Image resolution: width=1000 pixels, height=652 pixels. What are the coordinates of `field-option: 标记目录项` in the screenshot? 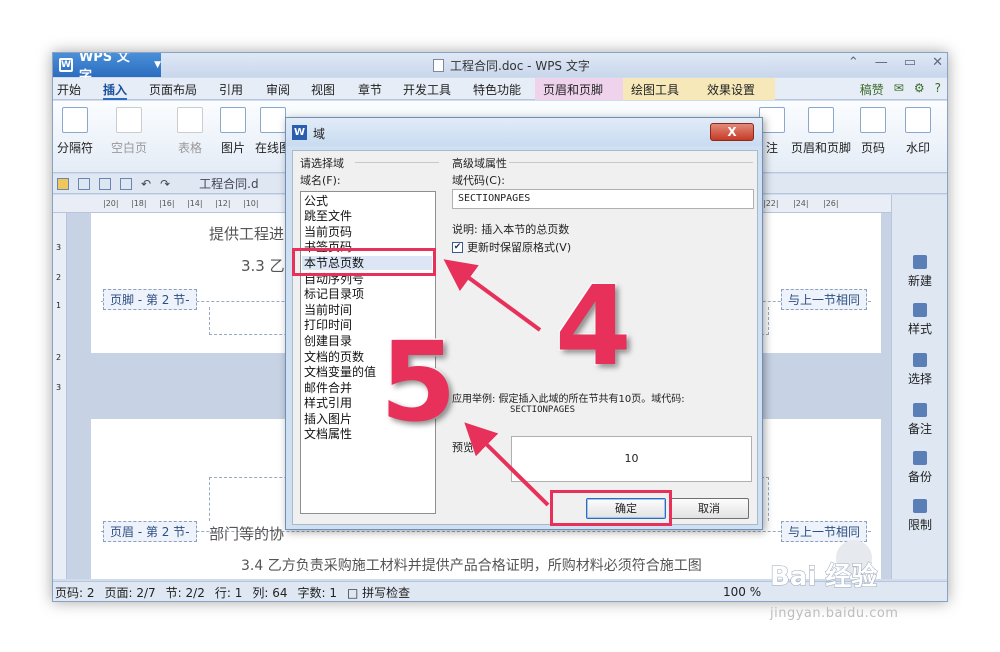 It's located at (334, 294).